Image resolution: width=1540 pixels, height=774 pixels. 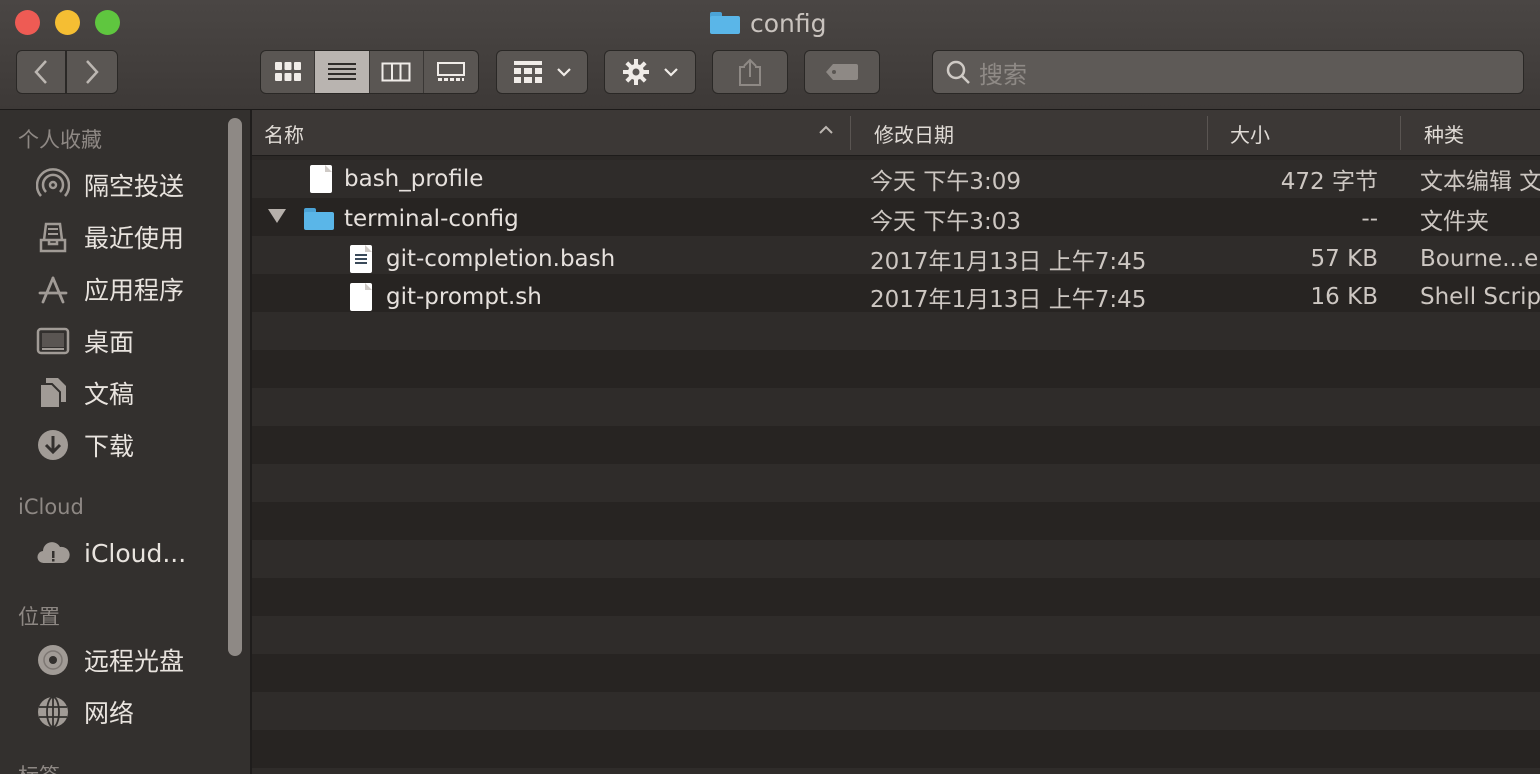 I want to click on sidebar-item-label: 应用程序, so click(x=134, y=290).